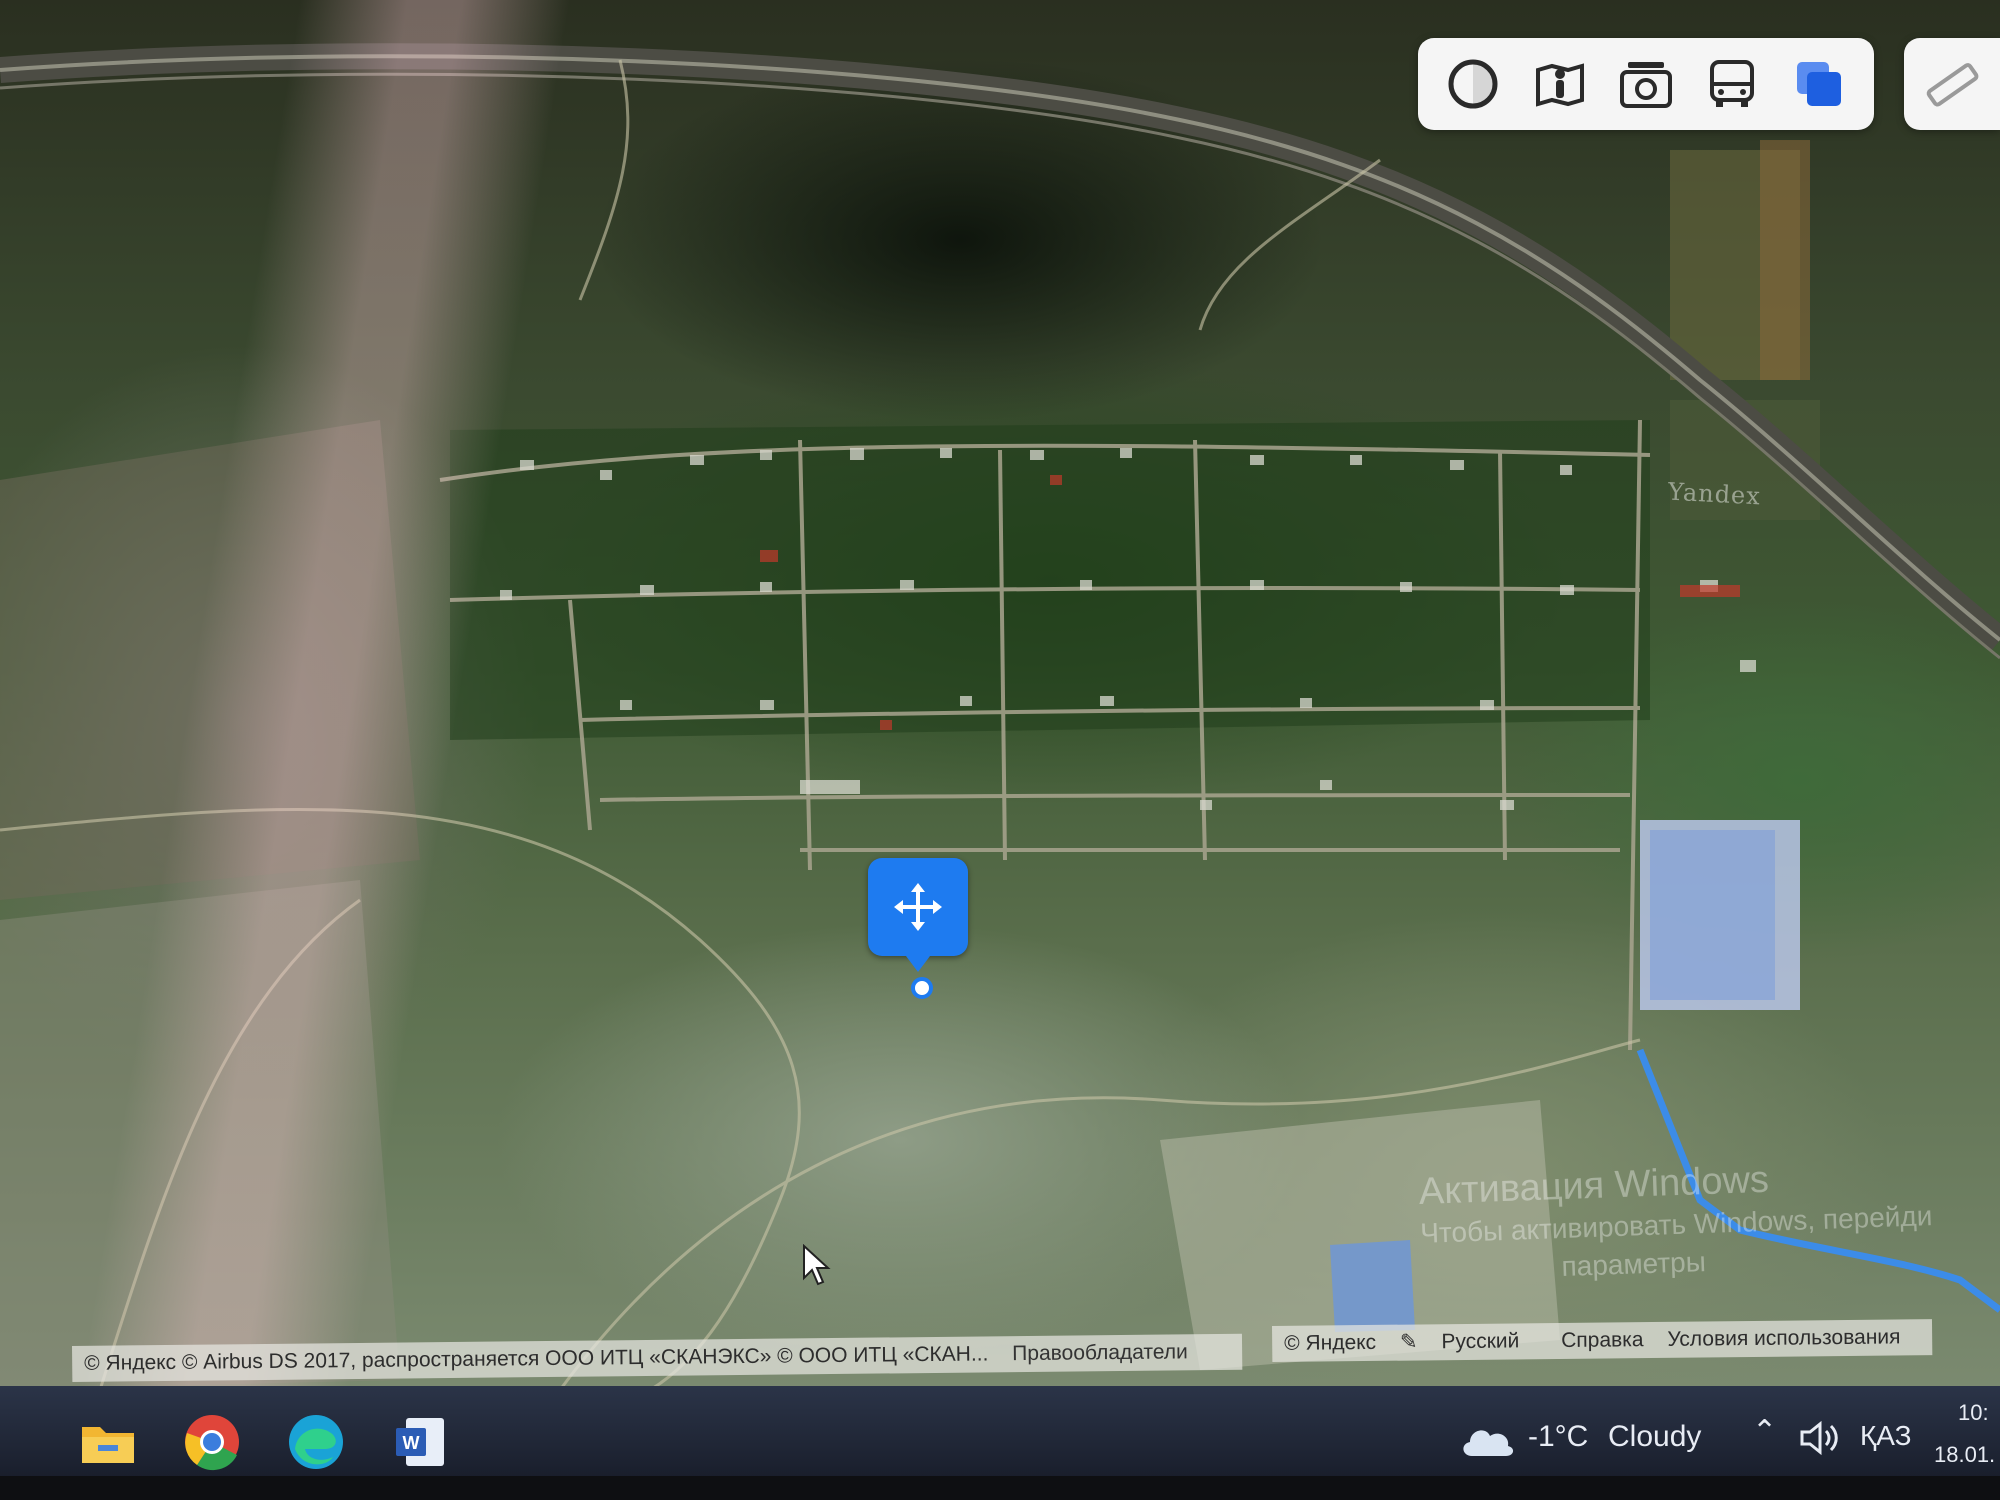 The height and width of the screenshot is (1500, 2000). I want to click on chrome-icon, so click(212, 1443).